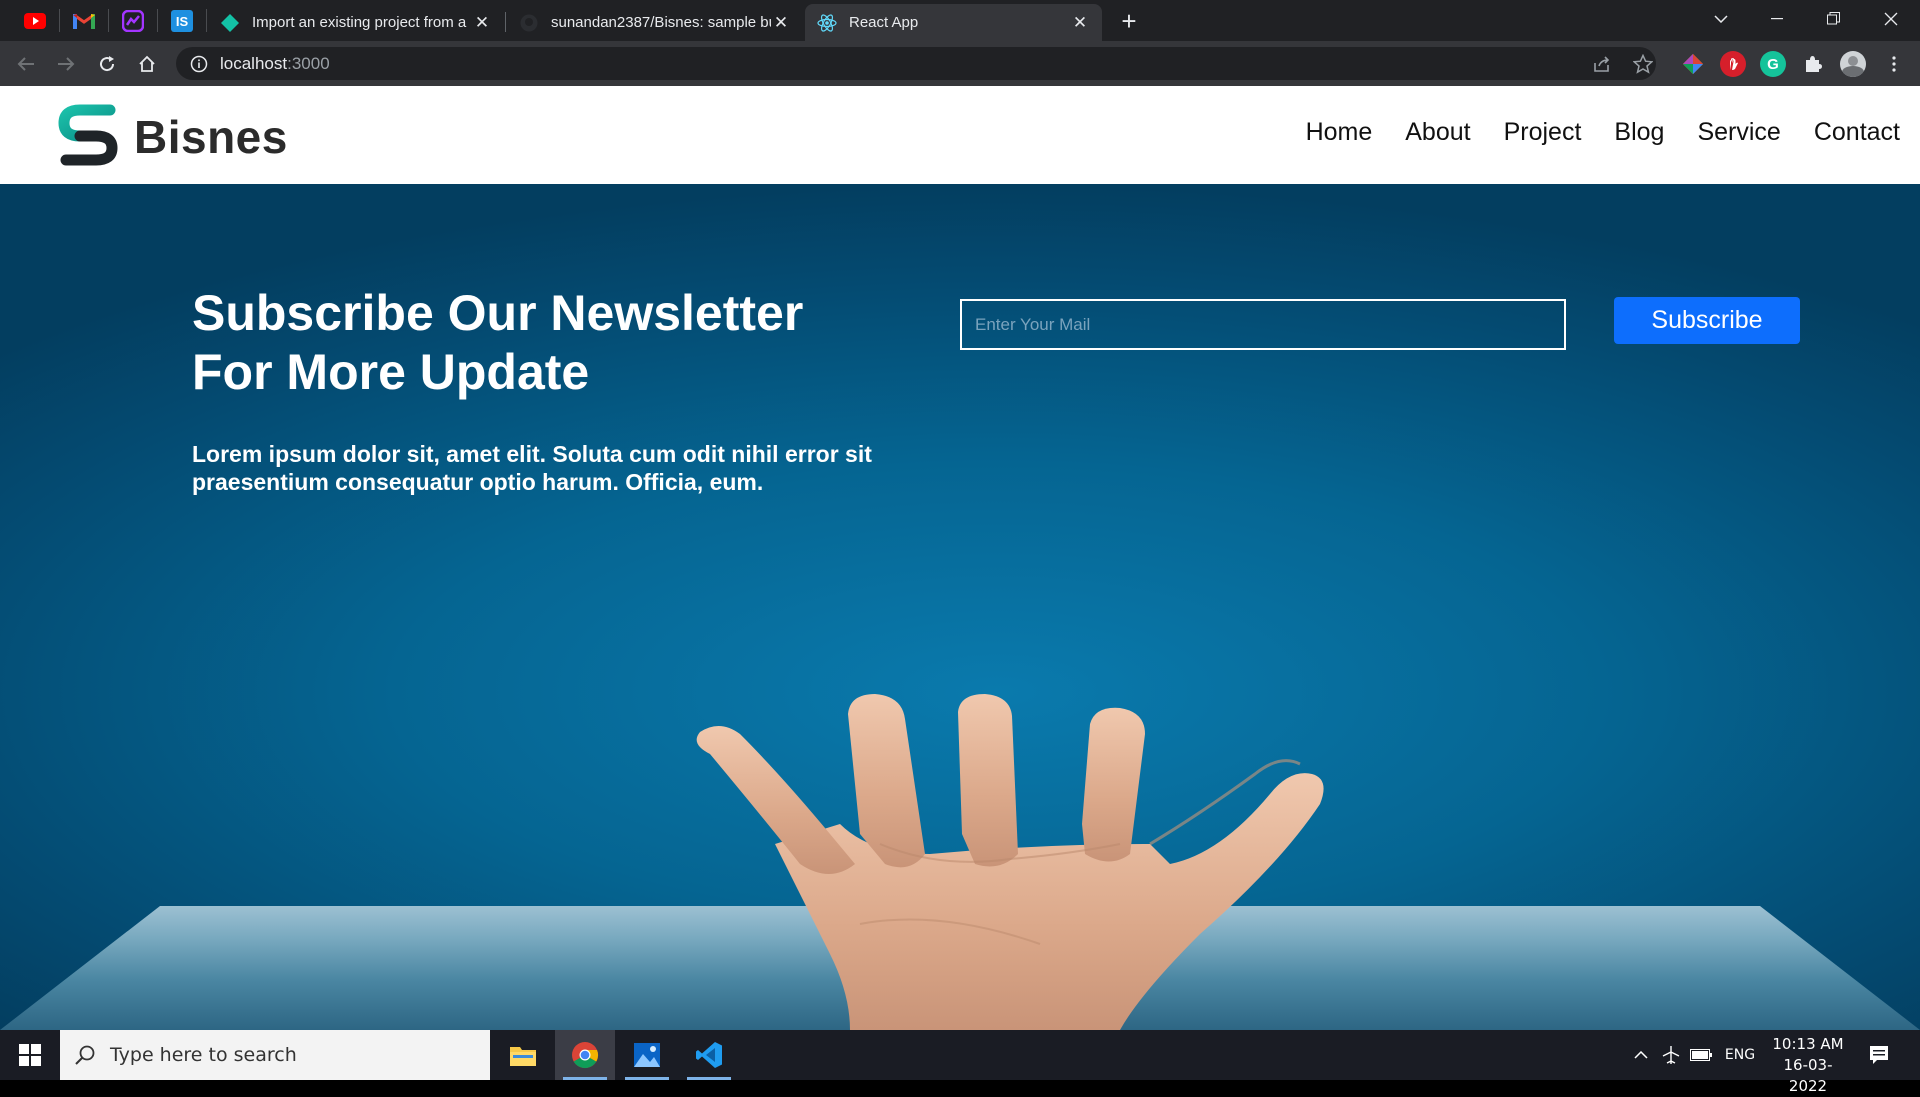  I want to click on is-icon: IS, so click(181, 20).